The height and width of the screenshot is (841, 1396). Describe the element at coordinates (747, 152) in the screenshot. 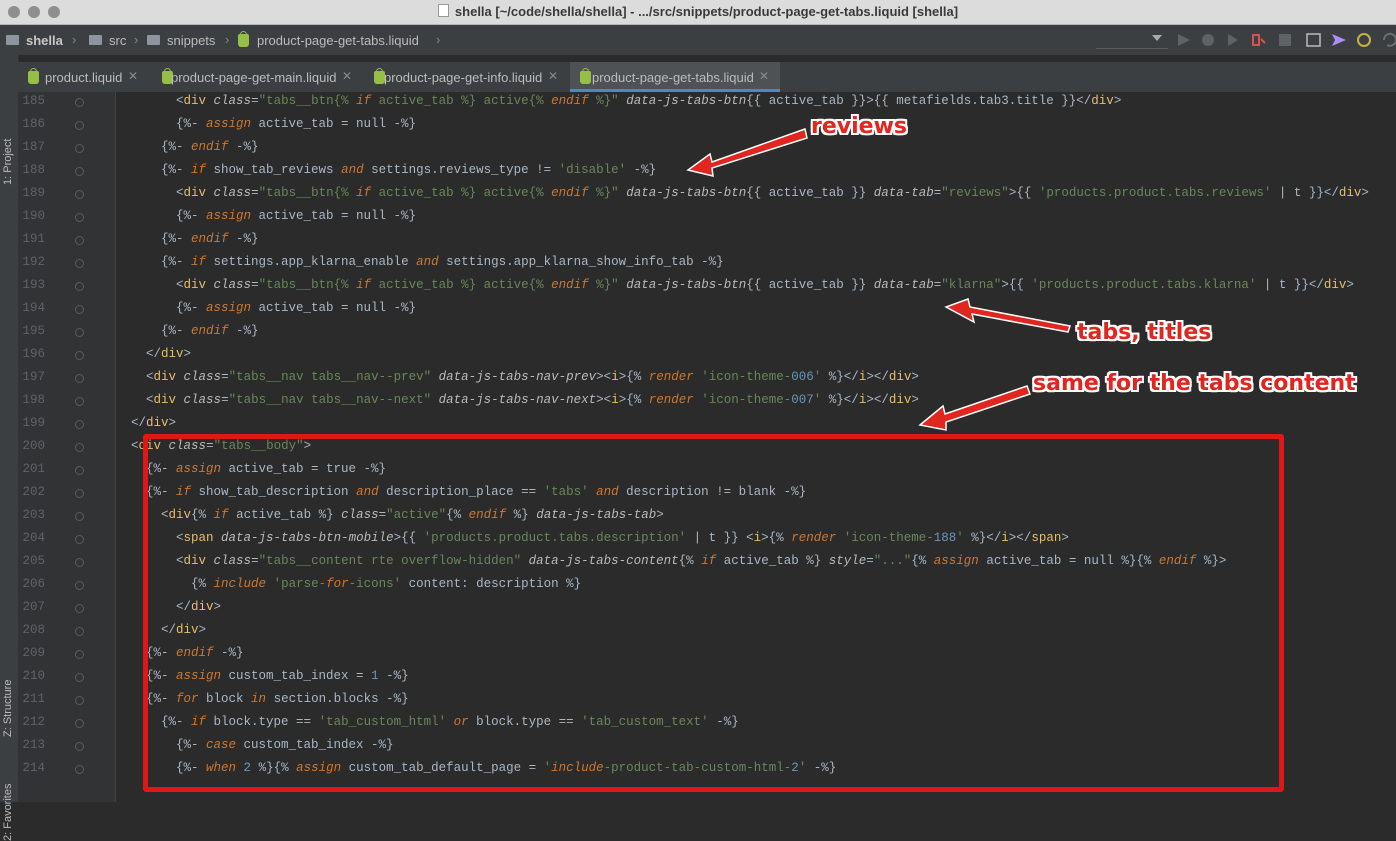

I see `arrow-reviews` at that location.